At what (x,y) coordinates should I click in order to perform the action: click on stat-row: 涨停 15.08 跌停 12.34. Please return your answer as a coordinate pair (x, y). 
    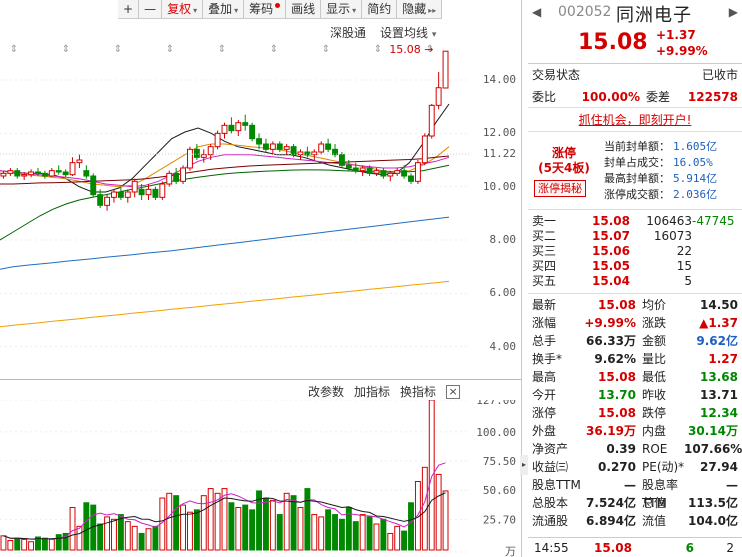
    Looking at the image, I should click on (635, 413).